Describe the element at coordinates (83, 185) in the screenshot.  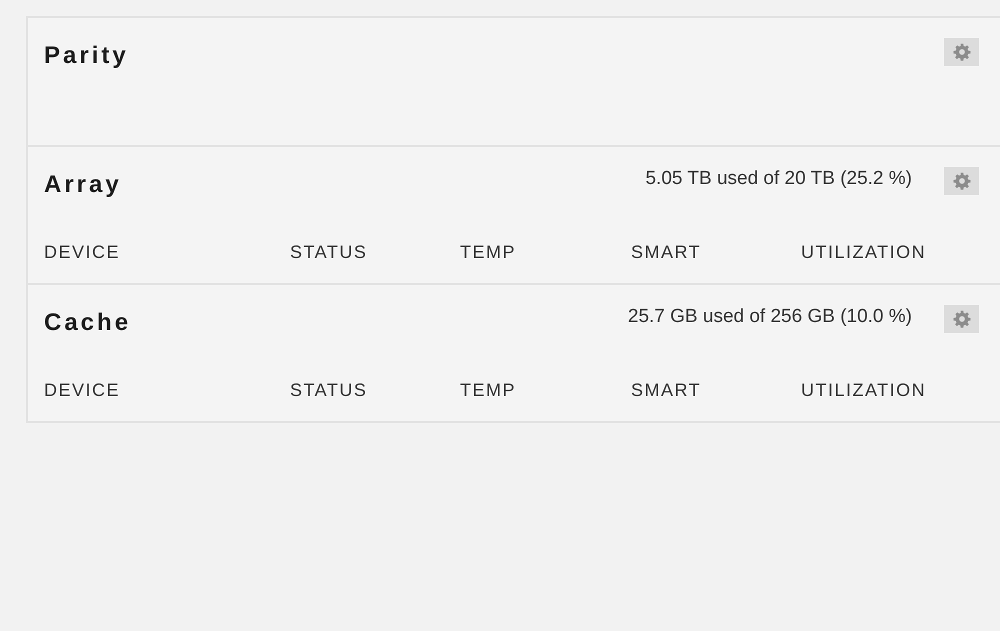
I see `section-title: Array` at that location.